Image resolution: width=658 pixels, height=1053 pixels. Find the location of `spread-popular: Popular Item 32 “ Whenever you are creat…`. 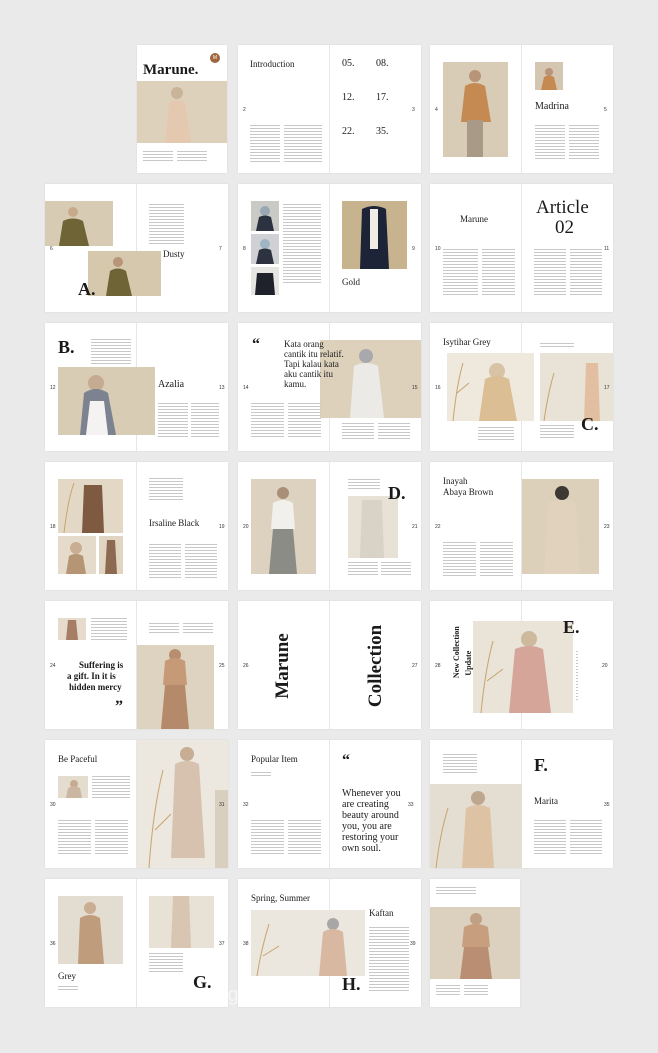

spread-popular: Popular Item 32 “ Whenever you are creat… is located at coordinates (329, 804).